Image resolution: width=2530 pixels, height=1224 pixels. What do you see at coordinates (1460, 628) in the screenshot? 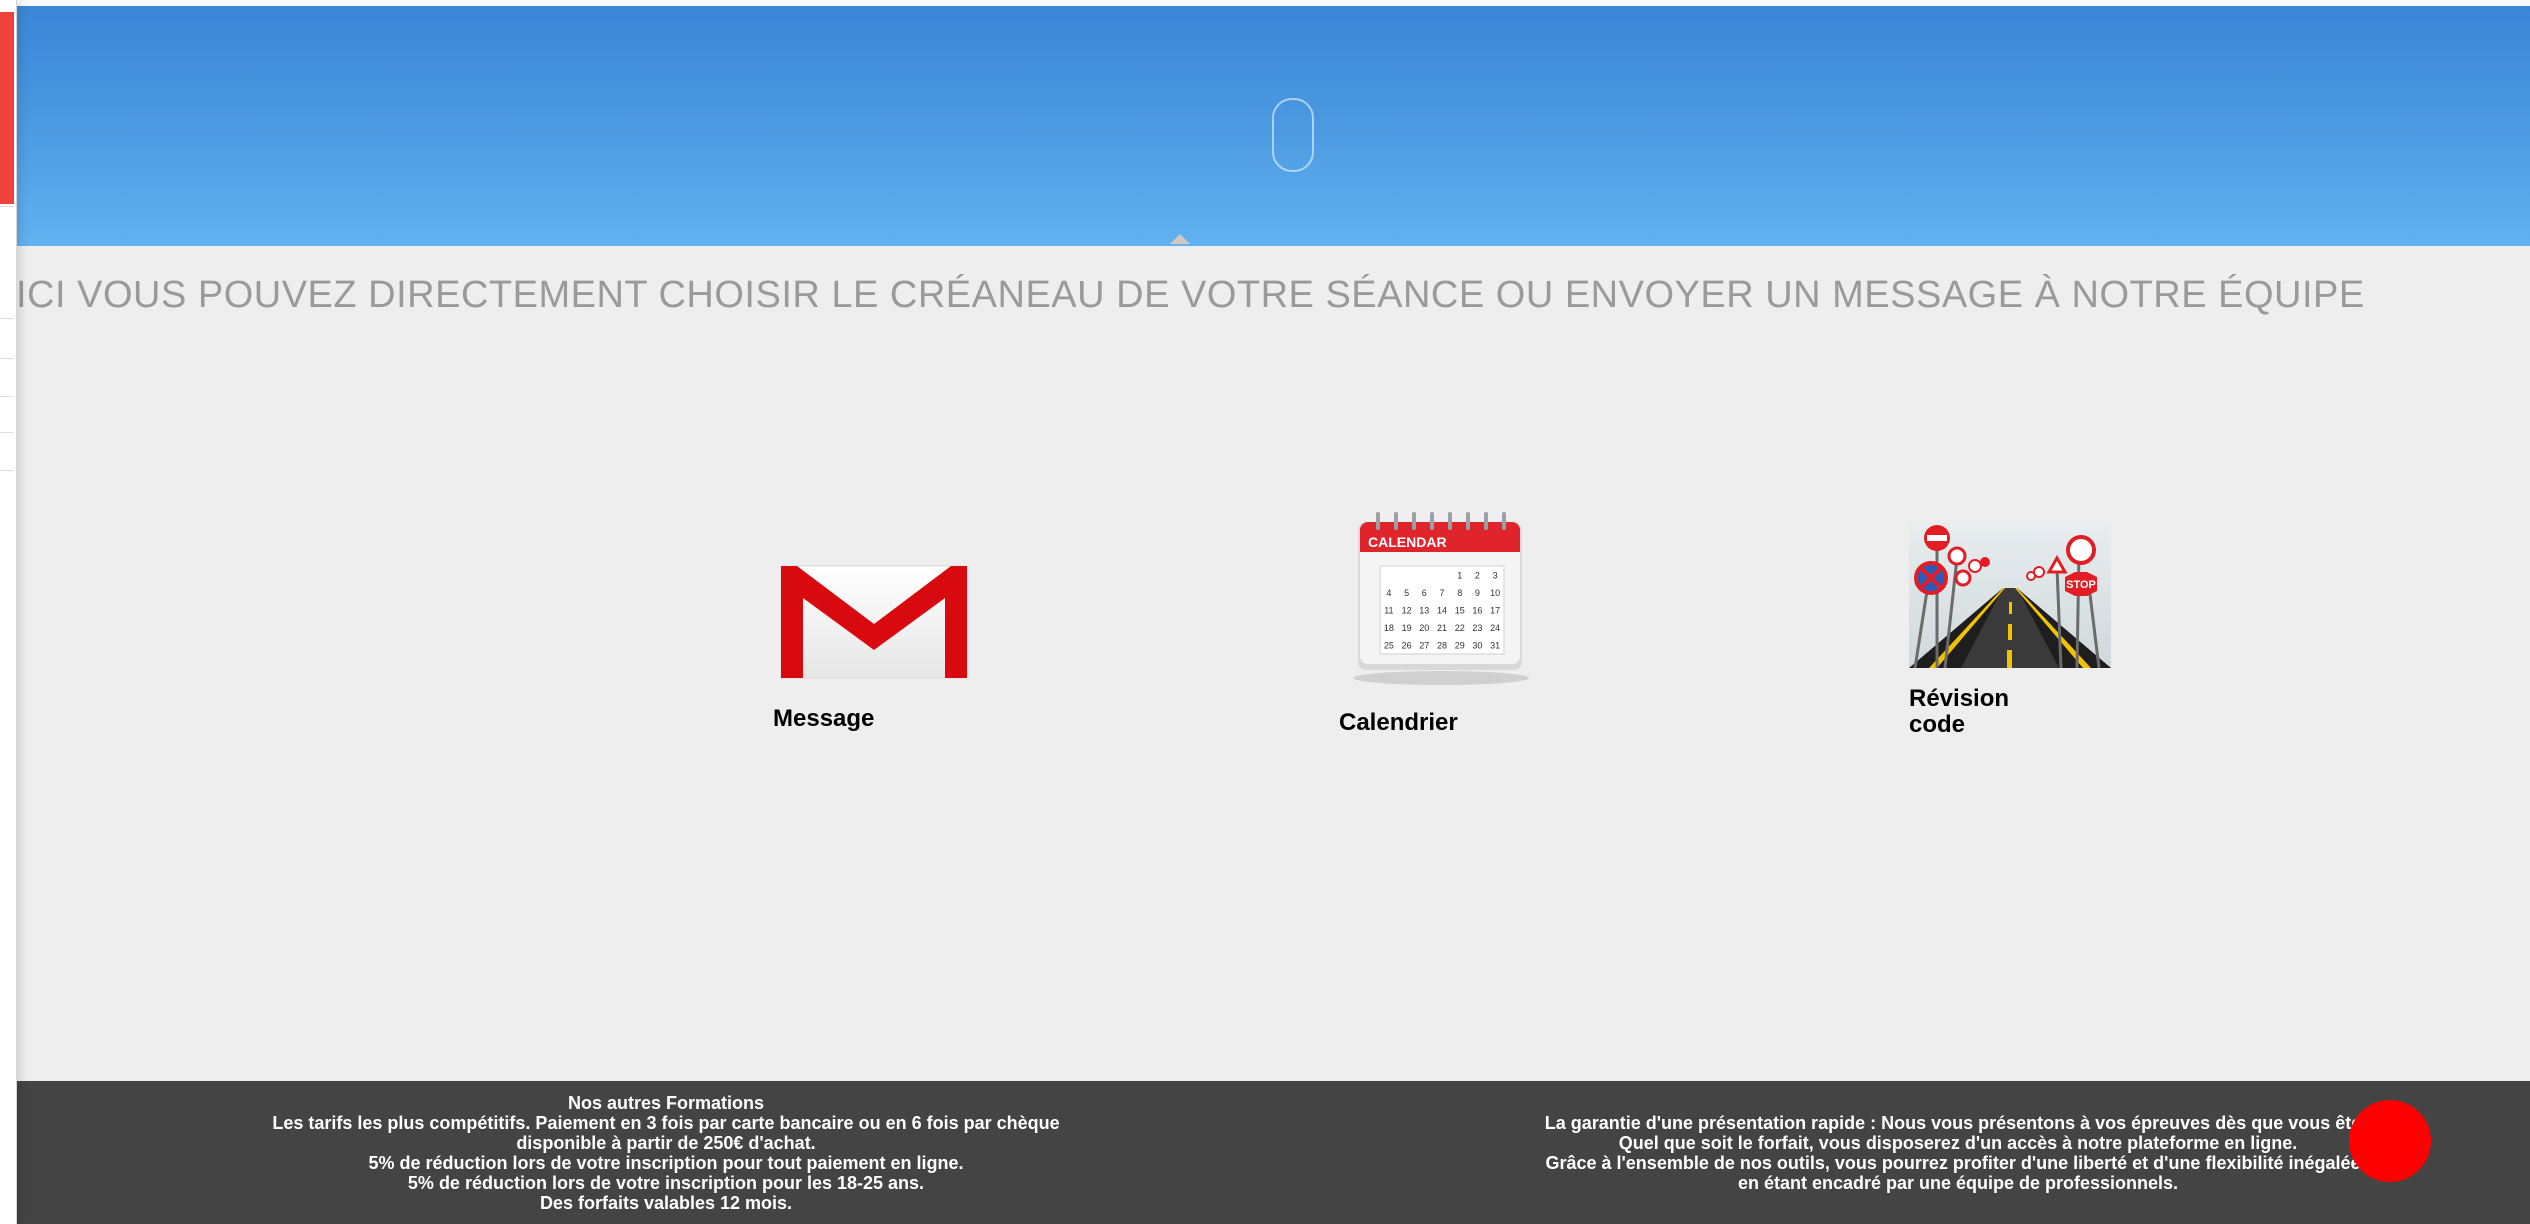
I see `calendar-day: 22` at bounding box center [1460, 628].